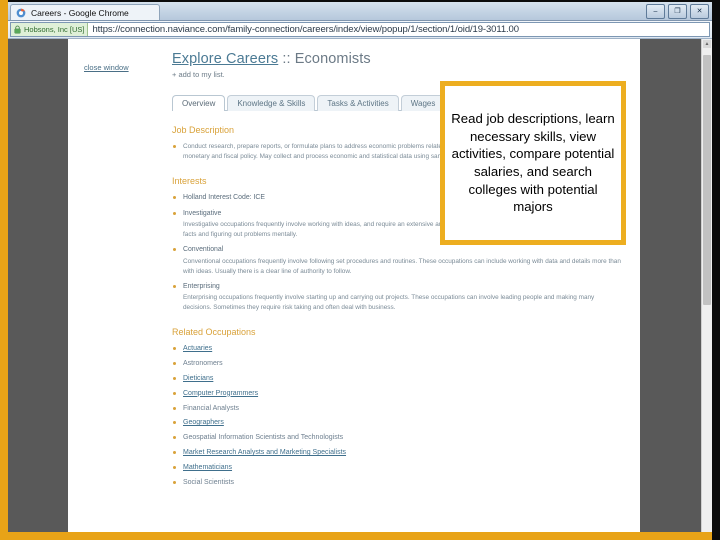 This screenshot has height=540, width=720. I want to click on close-button: ✕, so click(699, 11).